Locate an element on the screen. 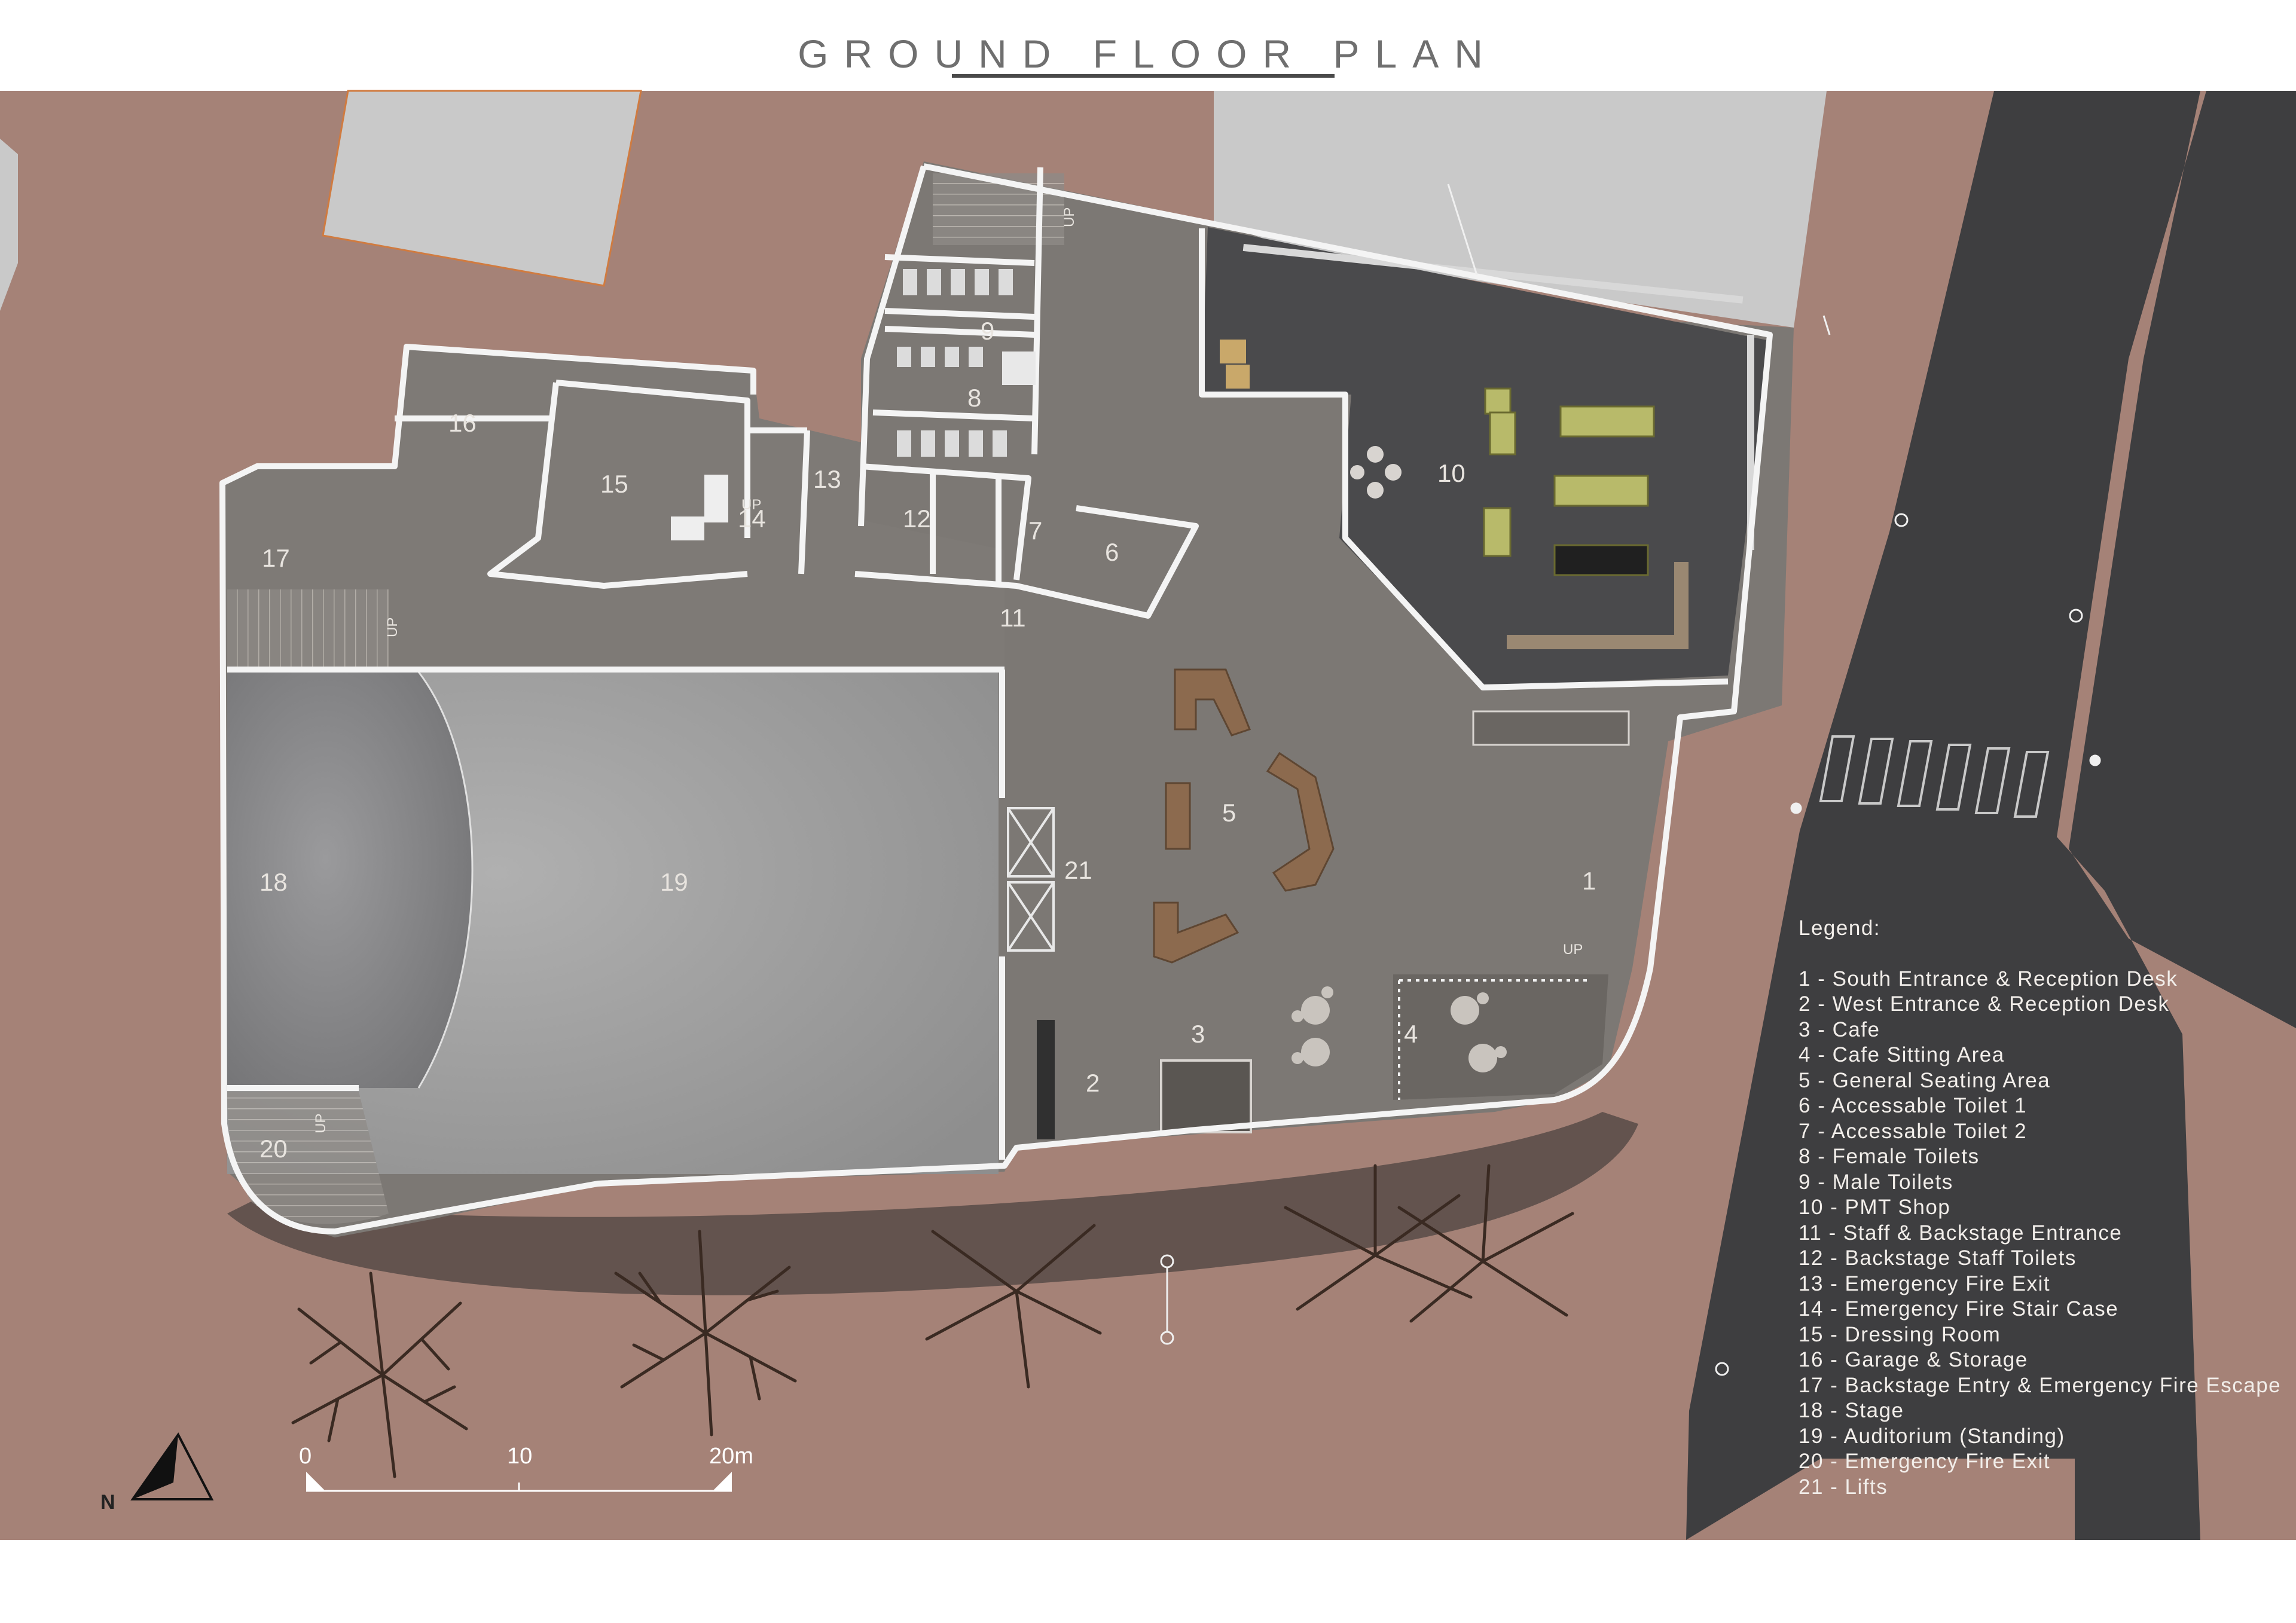 Image resolution: width=2296 pixels, height=1623 pixels. room-number-20: 20 is located at coordinates (273, 1149).